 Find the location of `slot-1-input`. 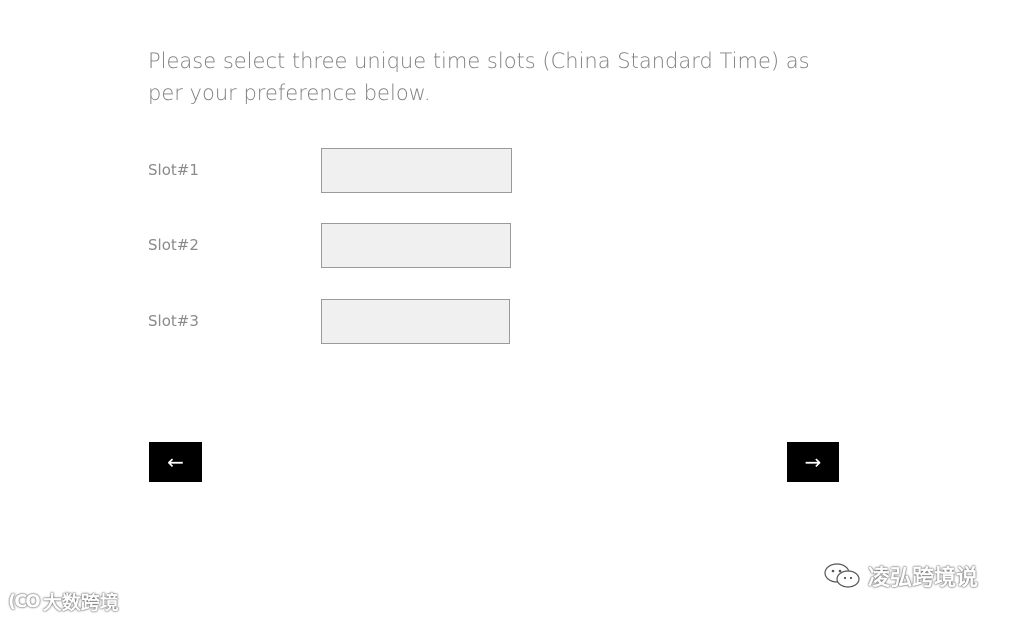

slot-1-input is located at coordinates (416, 170).